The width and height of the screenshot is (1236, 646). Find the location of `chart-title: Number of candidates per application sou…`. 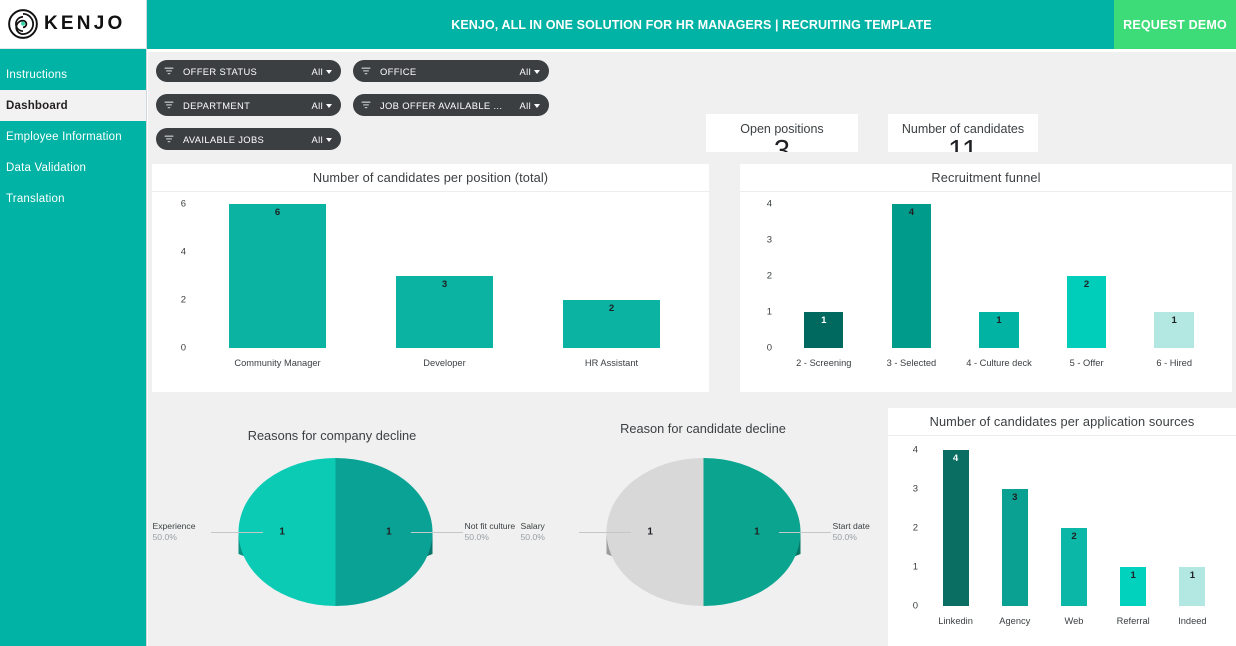

chart-title: Number of candidates per application sou… is located at coordinates (1062, 421).